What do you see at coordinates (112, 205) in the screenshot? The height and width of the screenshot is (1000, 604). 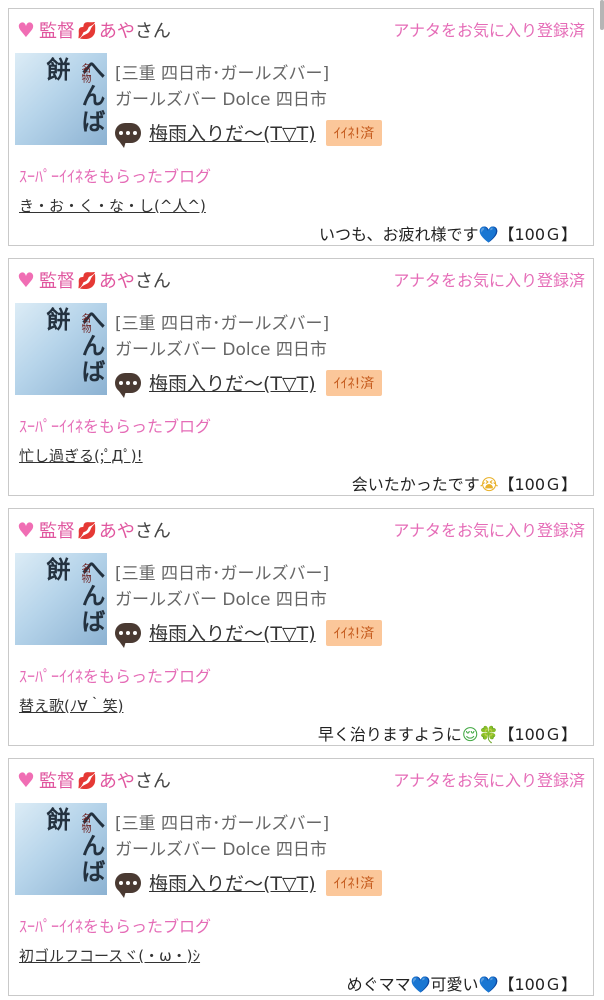 I see `super-iine-blog-link: き・お・く・な・し(^人^)` at bounding box center [112, 205].